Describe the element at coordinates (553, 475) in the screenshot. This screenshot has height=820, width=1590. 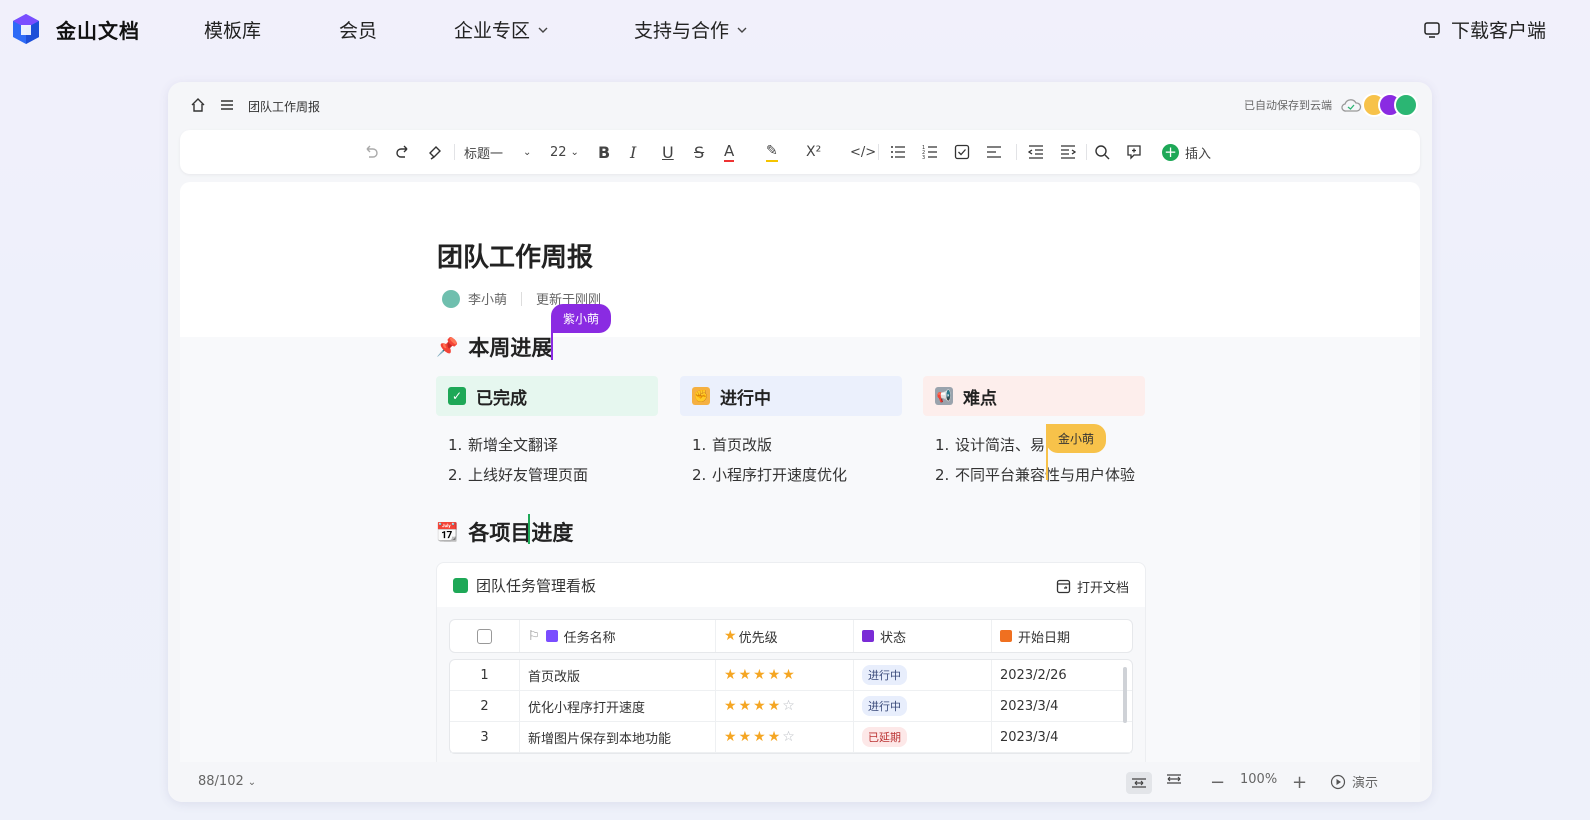
I see `list-item: 2. 上线好友管理页面` at that location.